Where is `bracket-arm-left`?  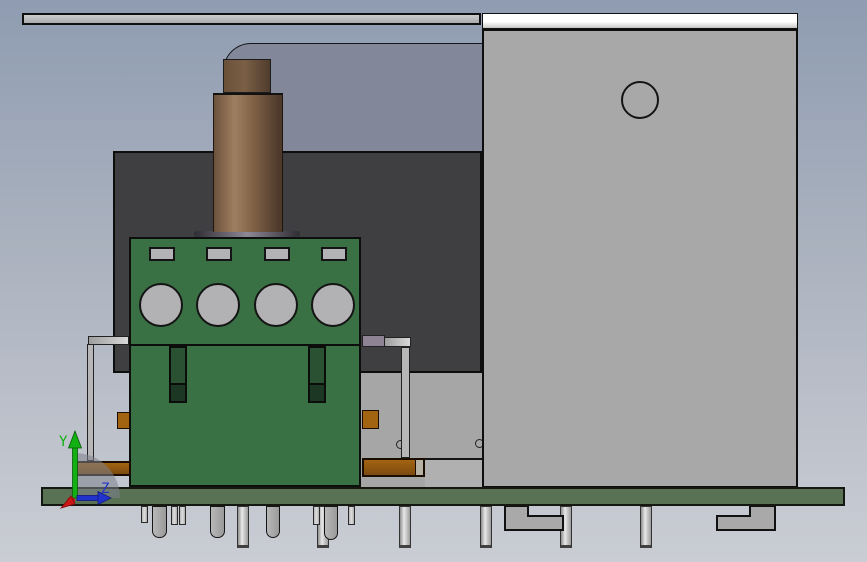 bracket-arm-left is located at coordinates (108, 340).